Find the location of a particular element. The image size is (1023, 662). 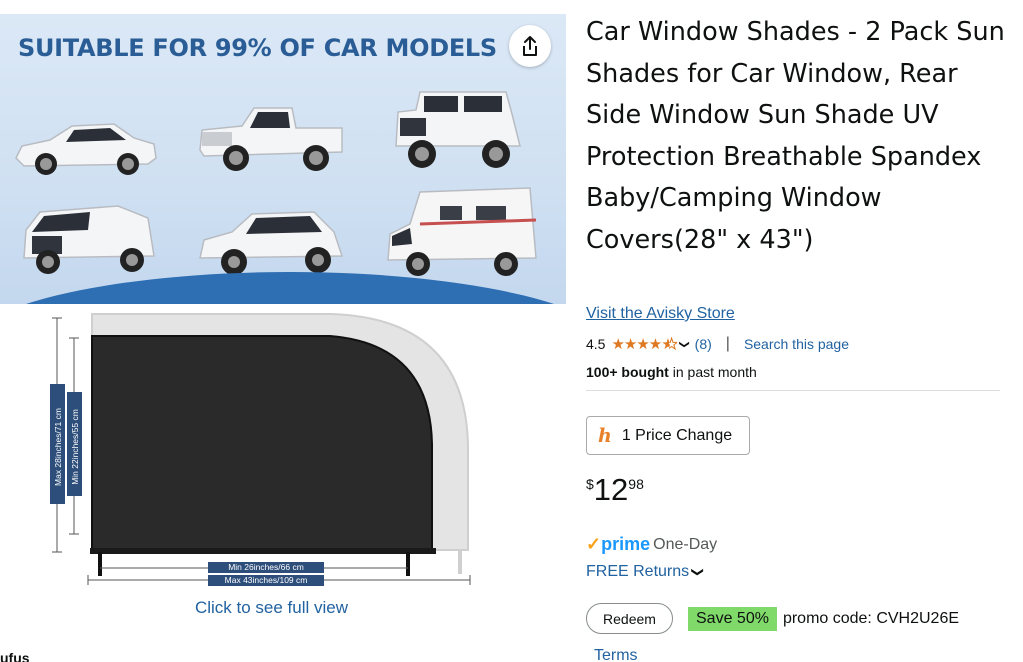

keepa-icon: ℎ is located at coordinates (605, 435).